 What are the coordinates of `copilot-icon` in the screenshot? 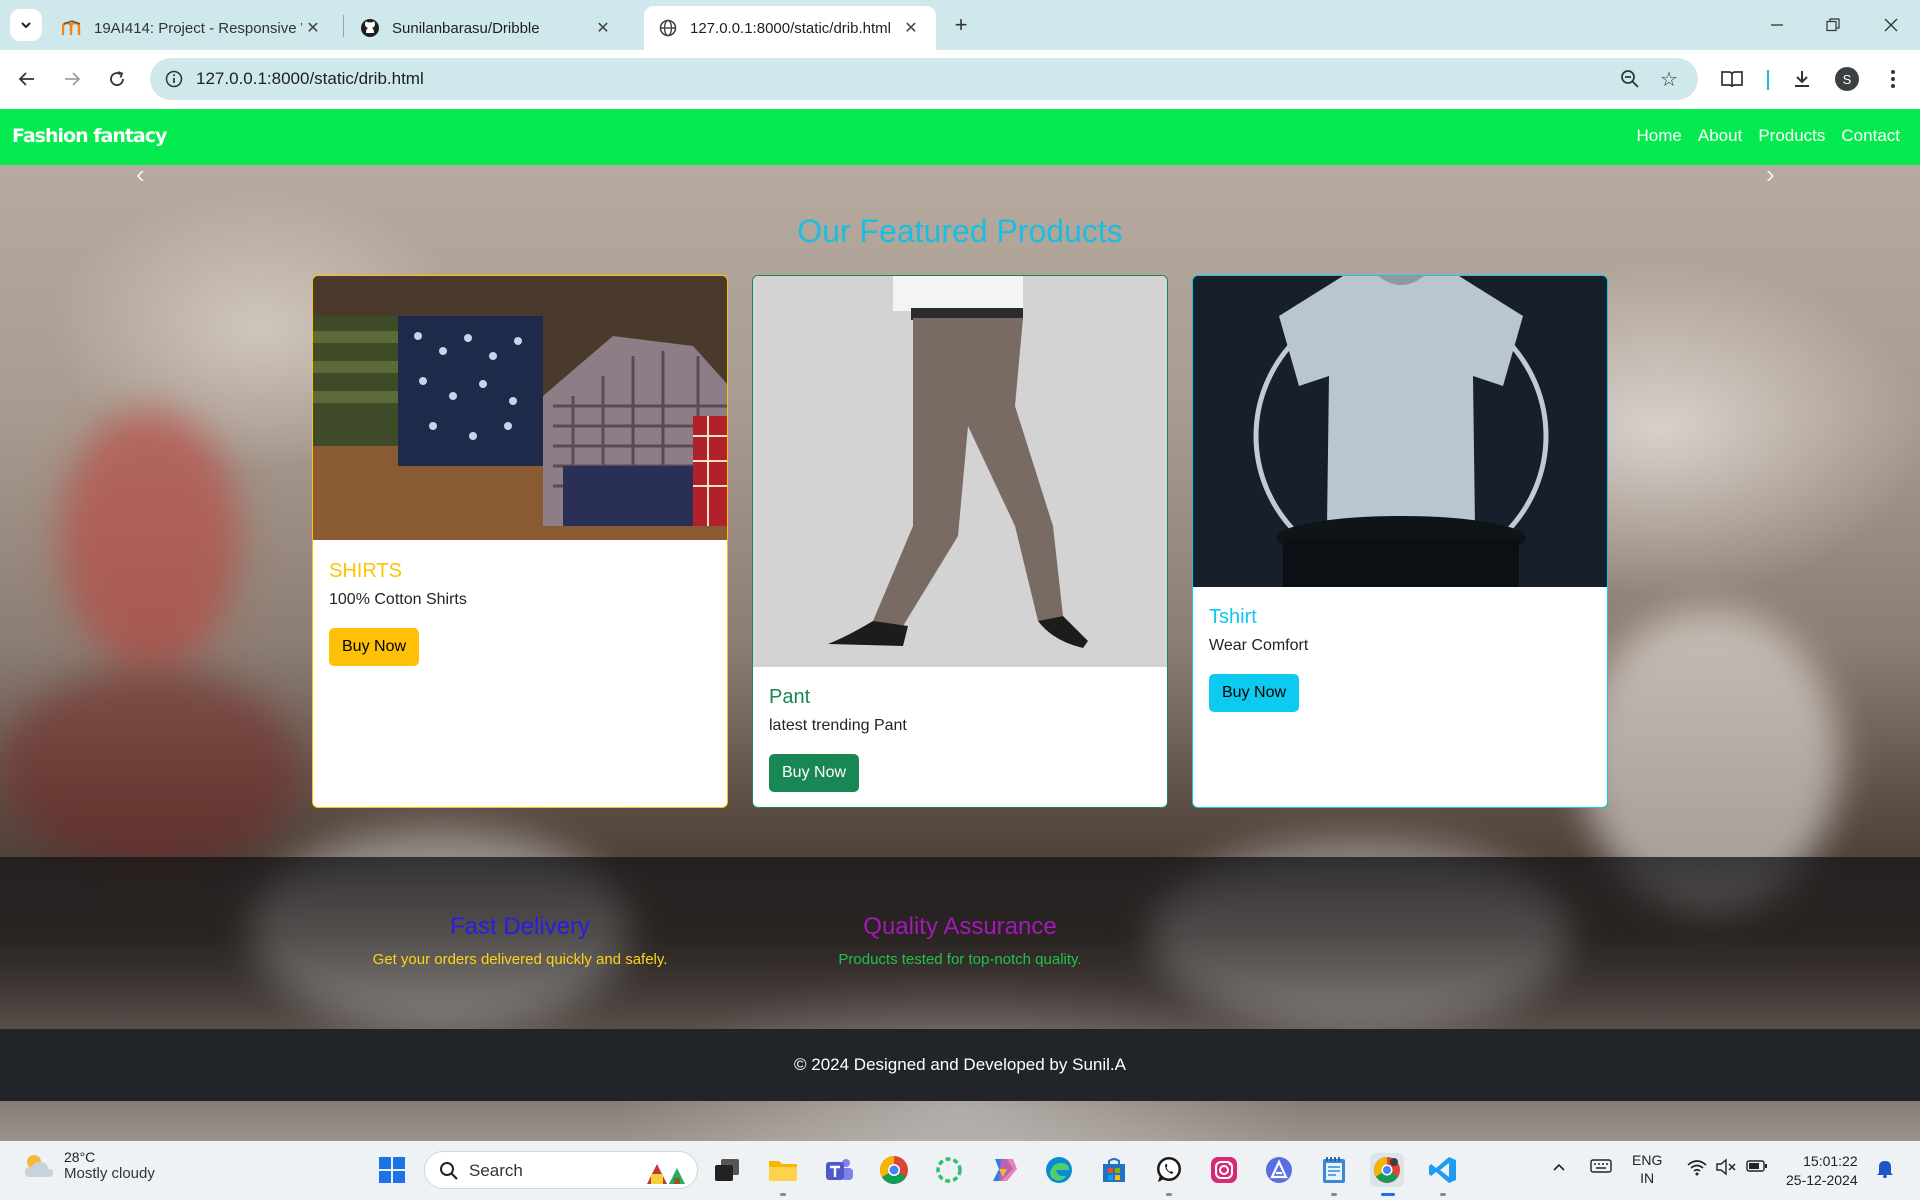 It's located at (1005, 1170).